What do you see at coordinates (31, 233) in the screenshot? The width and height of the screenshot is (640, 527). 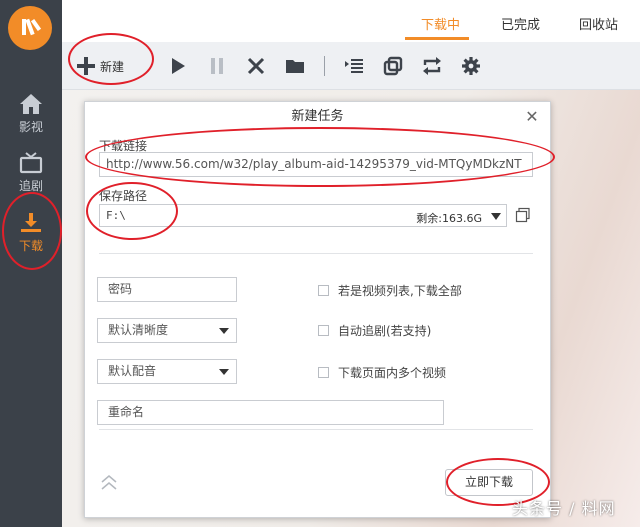 I see `sidebar-item-download: 下载` at bounding box center [31, 233].